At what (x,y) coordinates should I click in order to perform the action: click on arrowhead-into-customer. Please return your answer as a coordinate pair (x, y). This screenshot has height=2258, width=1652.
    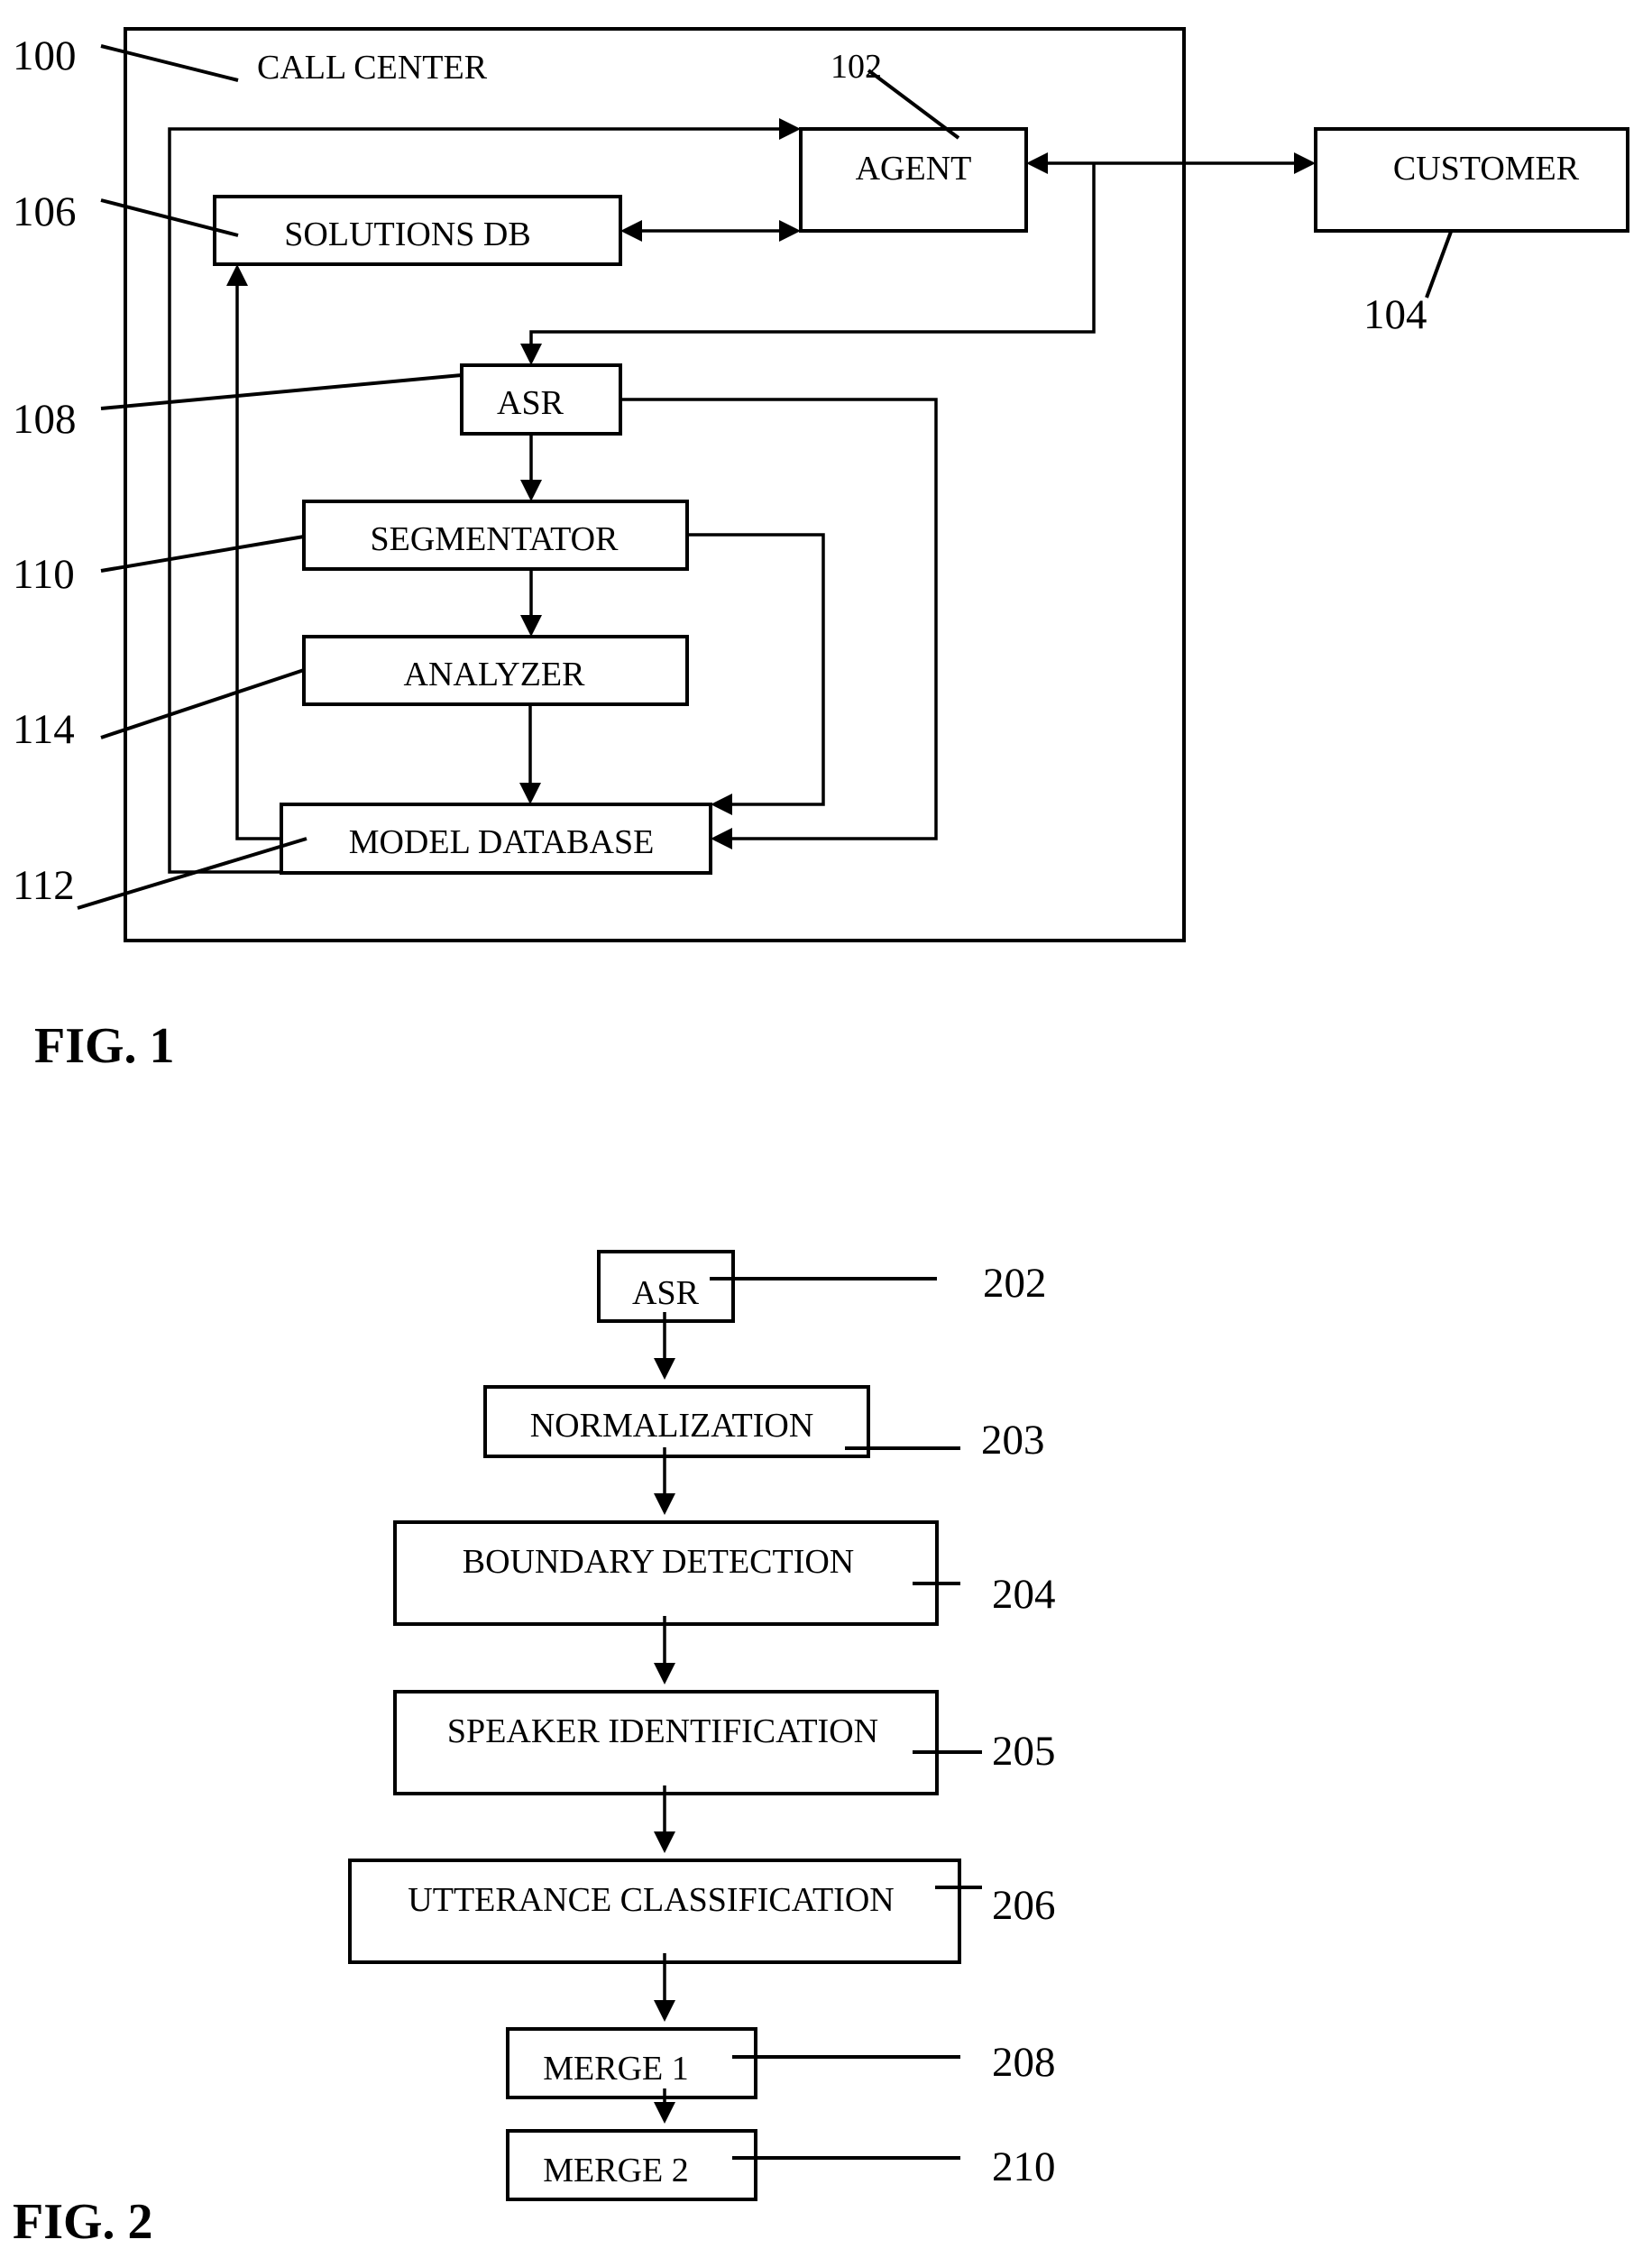
    Looking at the image, I should click on (1305, 163).